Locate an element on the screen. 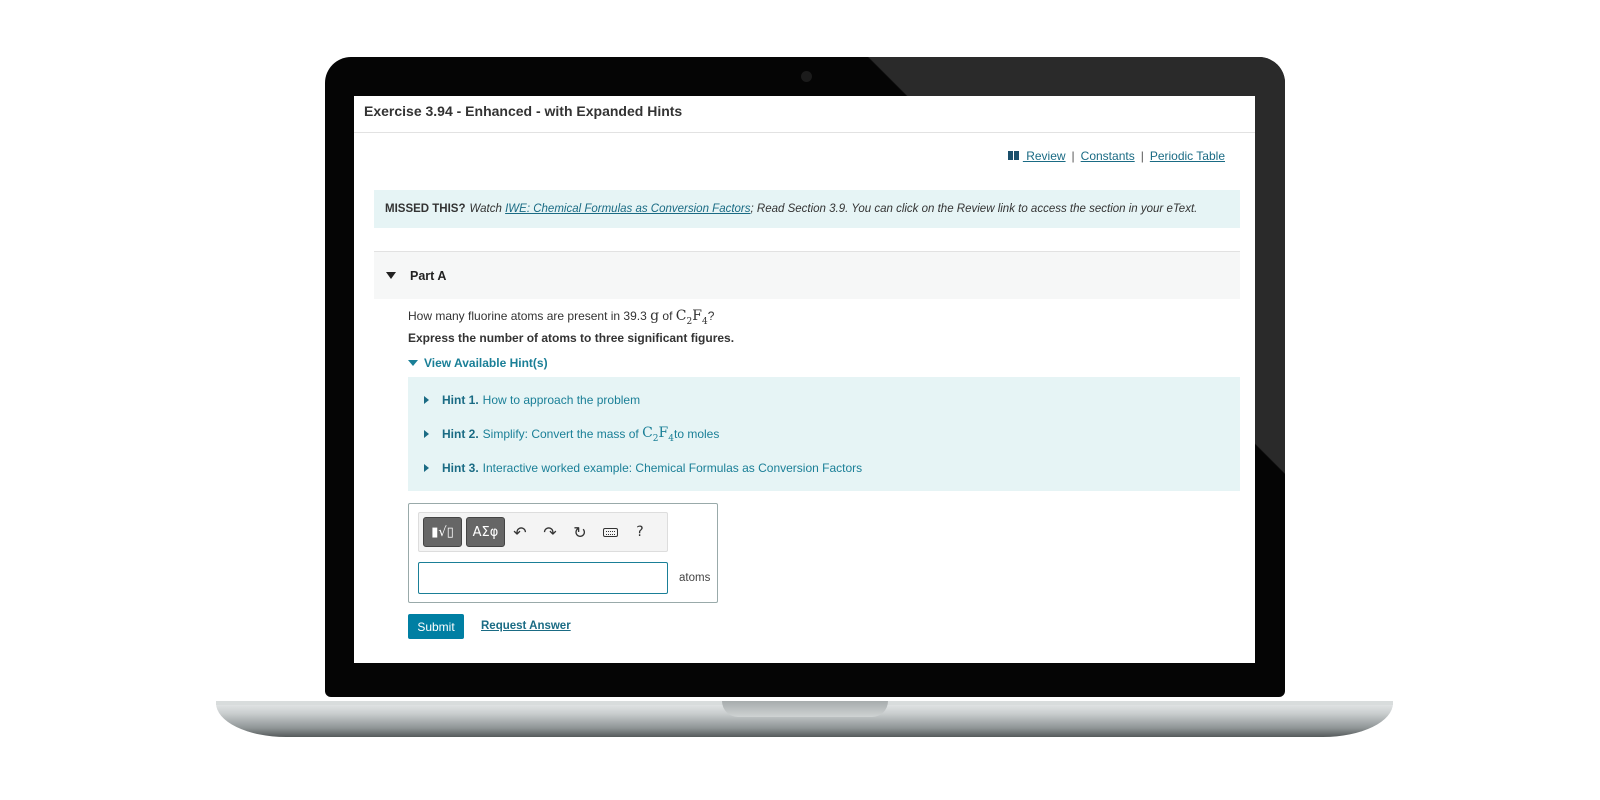 The image size is (1600, 800). hint-text-after: to moles is located at coordinates (696, 434).